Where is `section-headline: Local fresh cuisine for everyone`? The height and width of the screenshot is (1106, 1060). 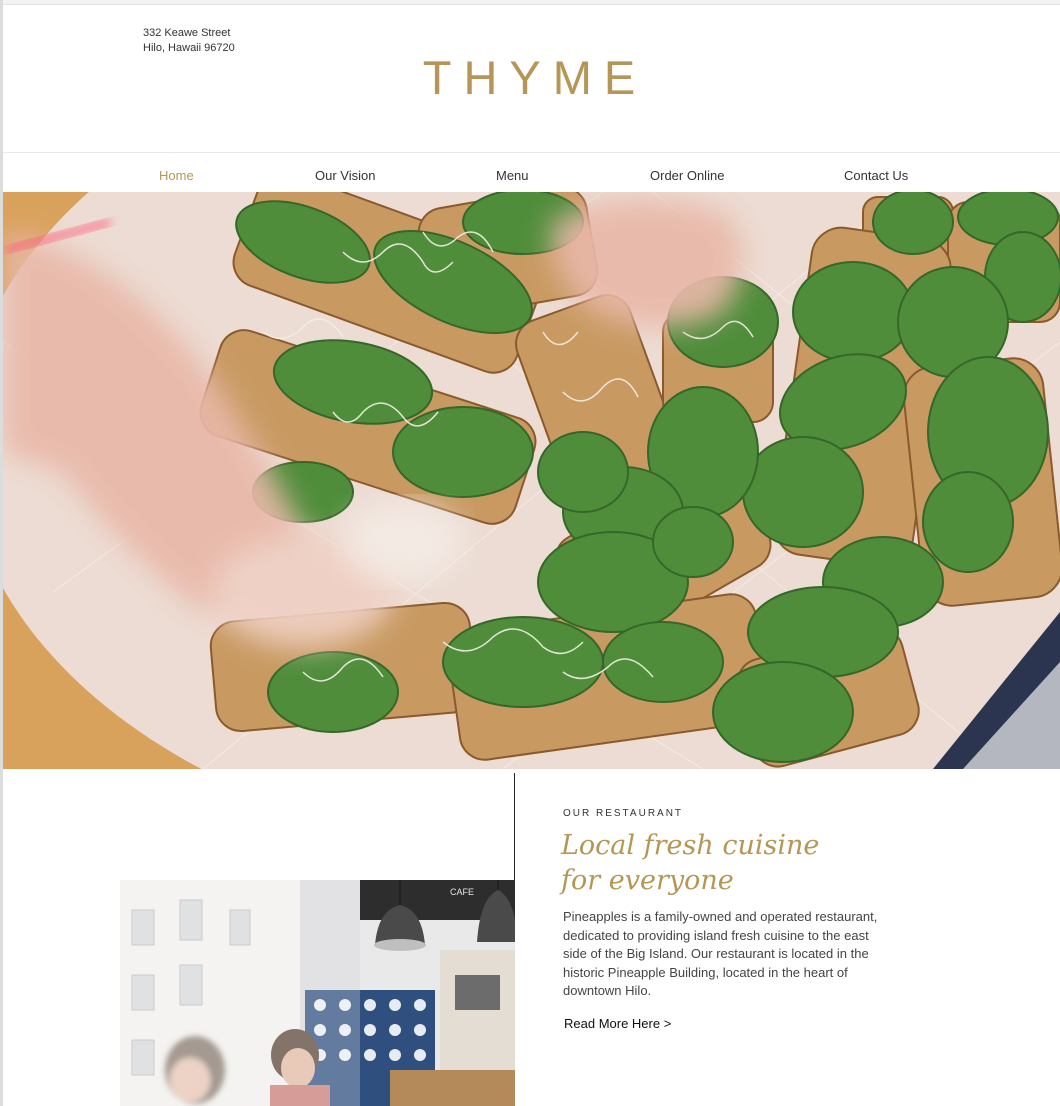 section-headline: Local fresh cuisine for everyone is located at coordinates (741, 863).